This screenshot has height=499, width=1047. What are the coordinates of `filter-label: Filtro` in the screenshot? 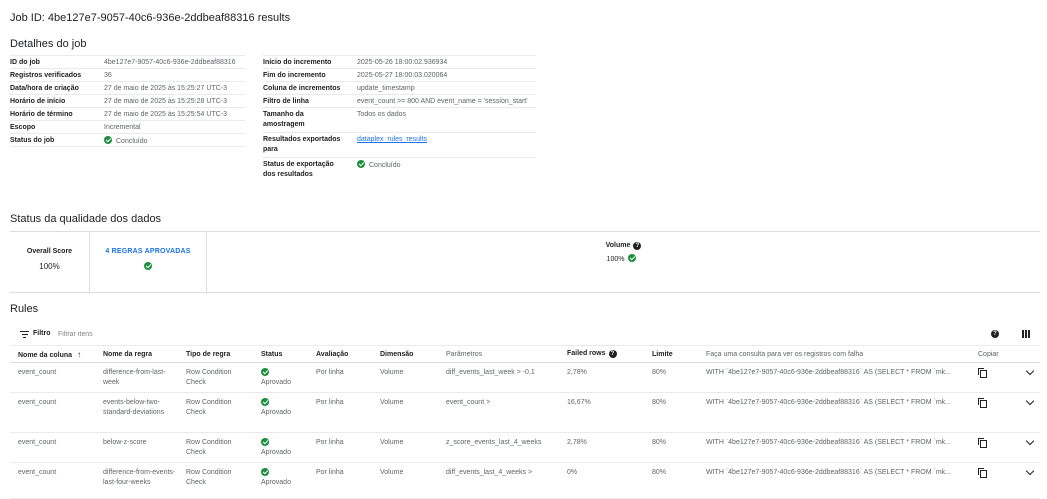 It's located at (42, 333).